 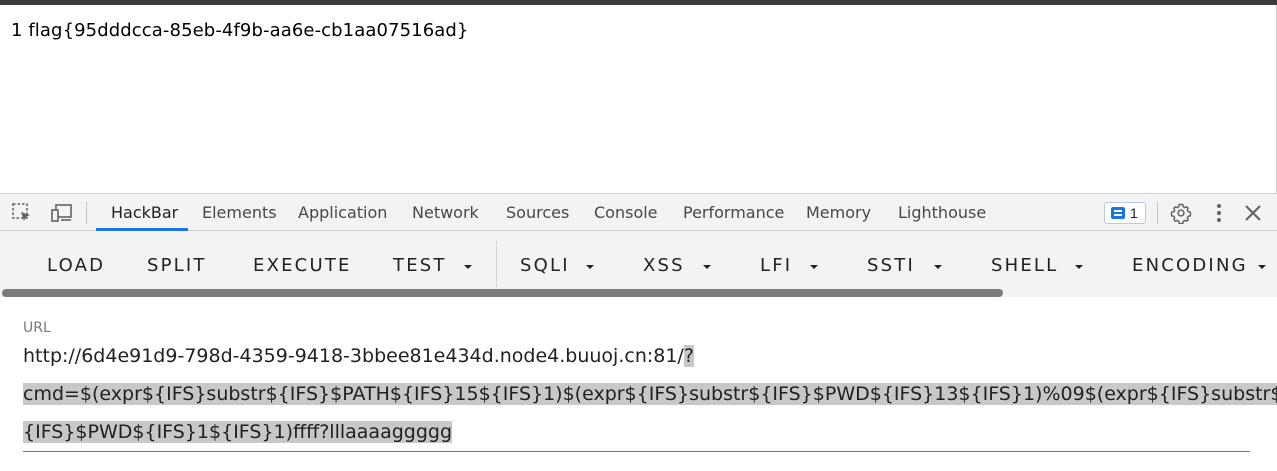 What do you see at coordinates (445, 212) in the screenshot?
I see `tab-network: Network` at bounding box center [445, 212].